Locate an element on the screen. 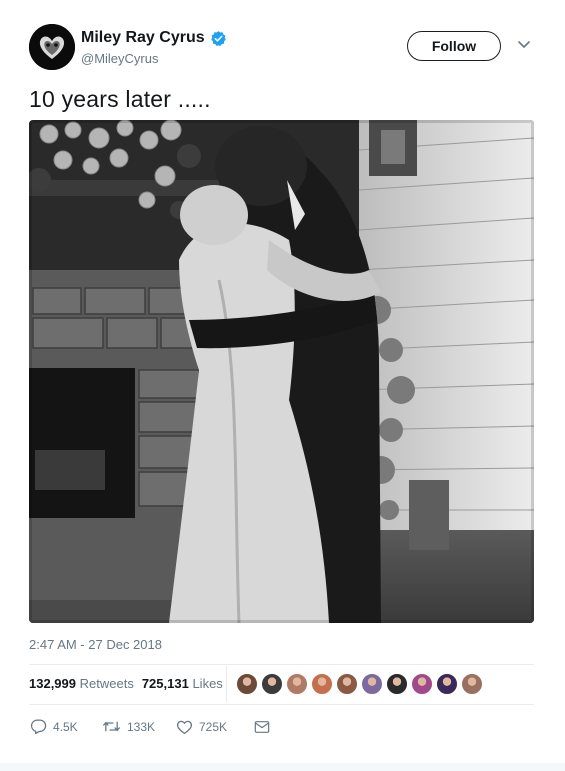 The height and width of the screenshot is (771, 565). reply-action: 4.5K is located at coordinates (66, 726).